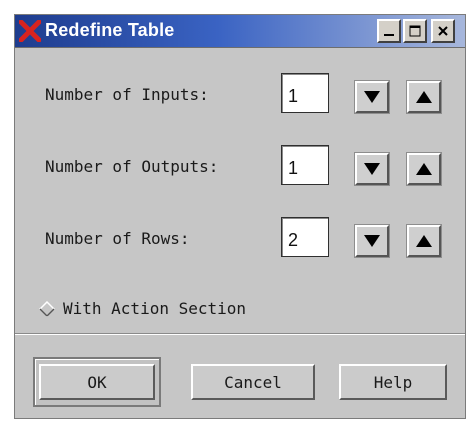 The image size is (468, 421). Describe the element at coordinates (240, 334) in the screenshot. I see `separator` at that location.